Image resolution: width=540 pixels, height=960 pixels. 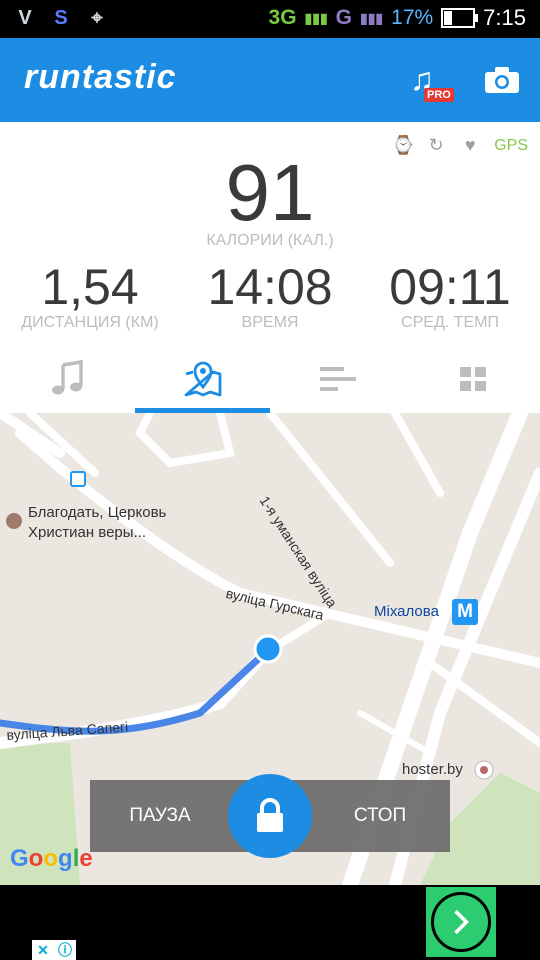 I want to click on camera-icon, so click(x=502, y=80).